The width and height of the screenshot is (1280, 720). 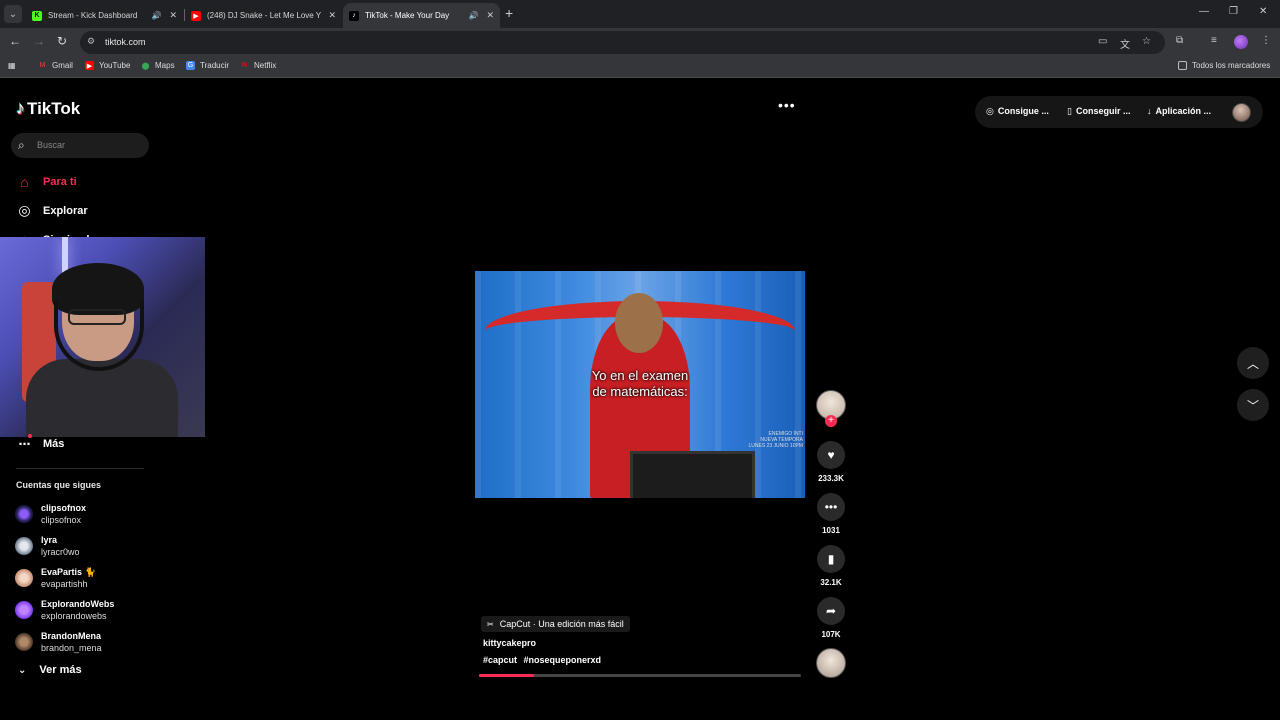 What do you see at coordinates (55, 578) in the screenshot?
I see `followed-account-item: EvaPartis 🐈 evapartishh` at bounding box center [55, 578].